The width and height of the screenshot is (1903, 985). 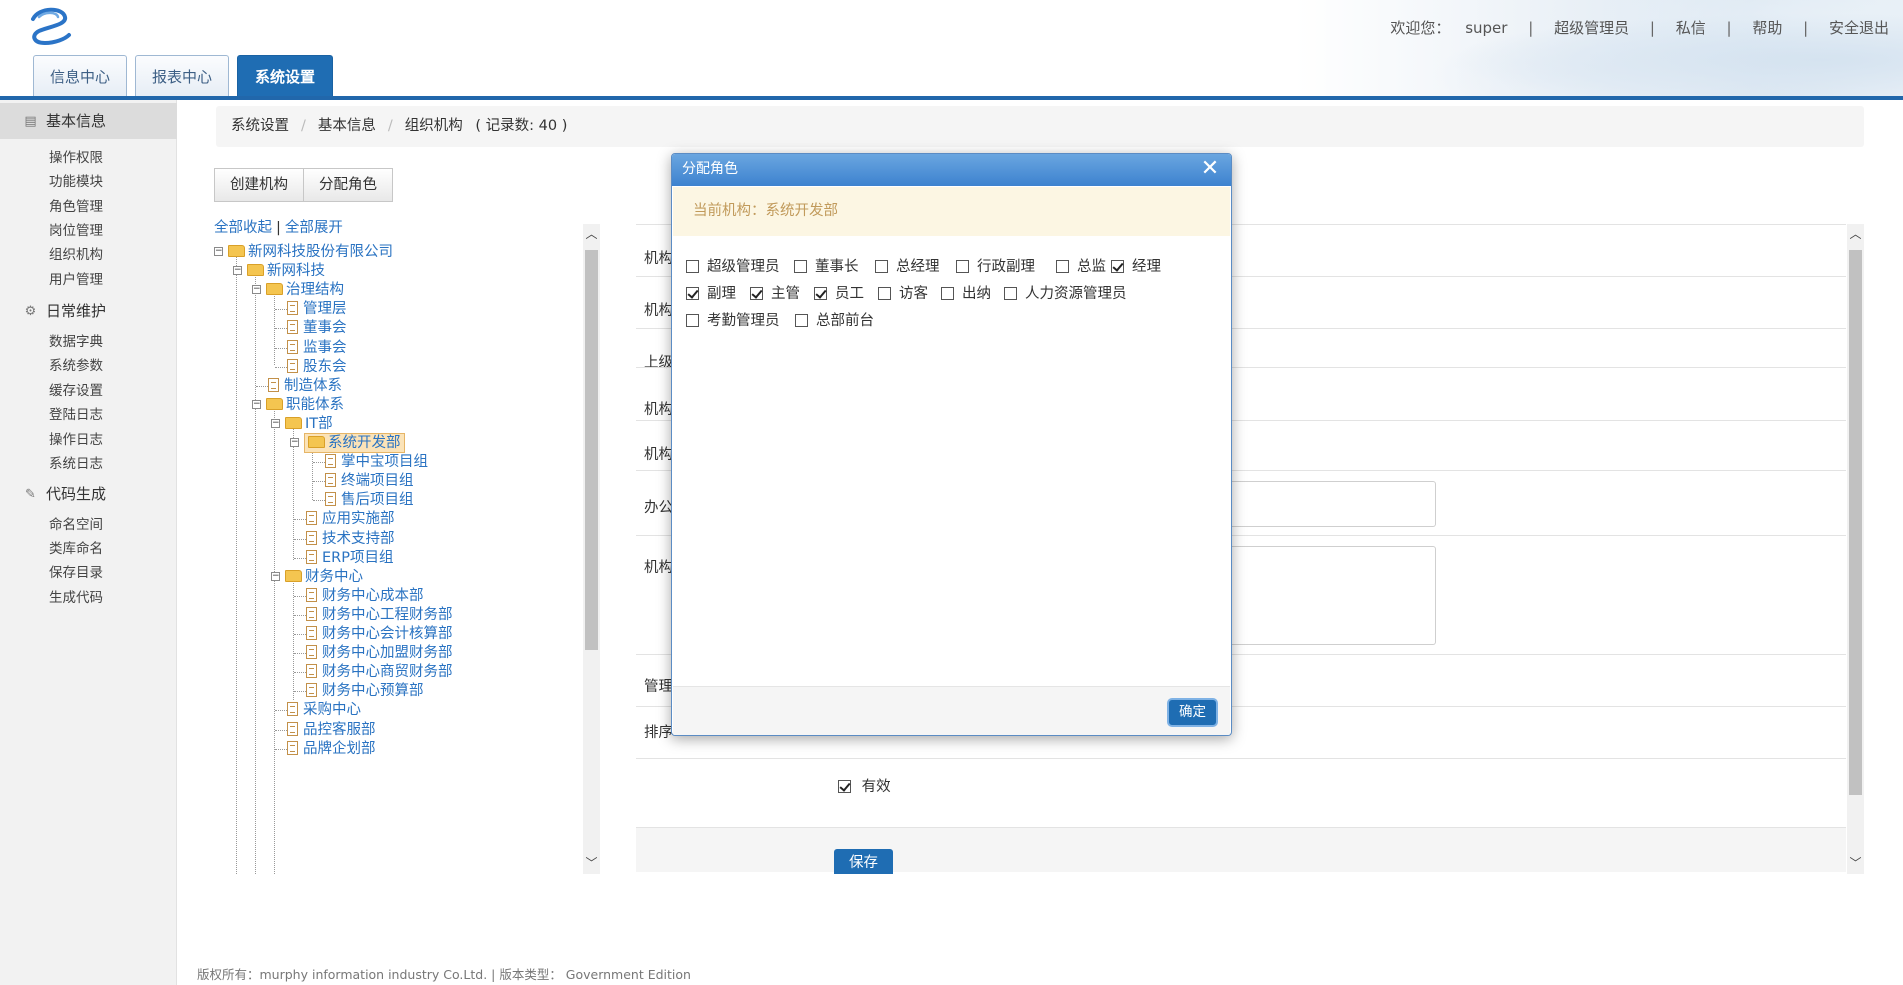 What do you see at coordinates (76, 280) in the screenshot?
I see `sidebar-item-users: 用户管理` at bounding box center [76, 280].